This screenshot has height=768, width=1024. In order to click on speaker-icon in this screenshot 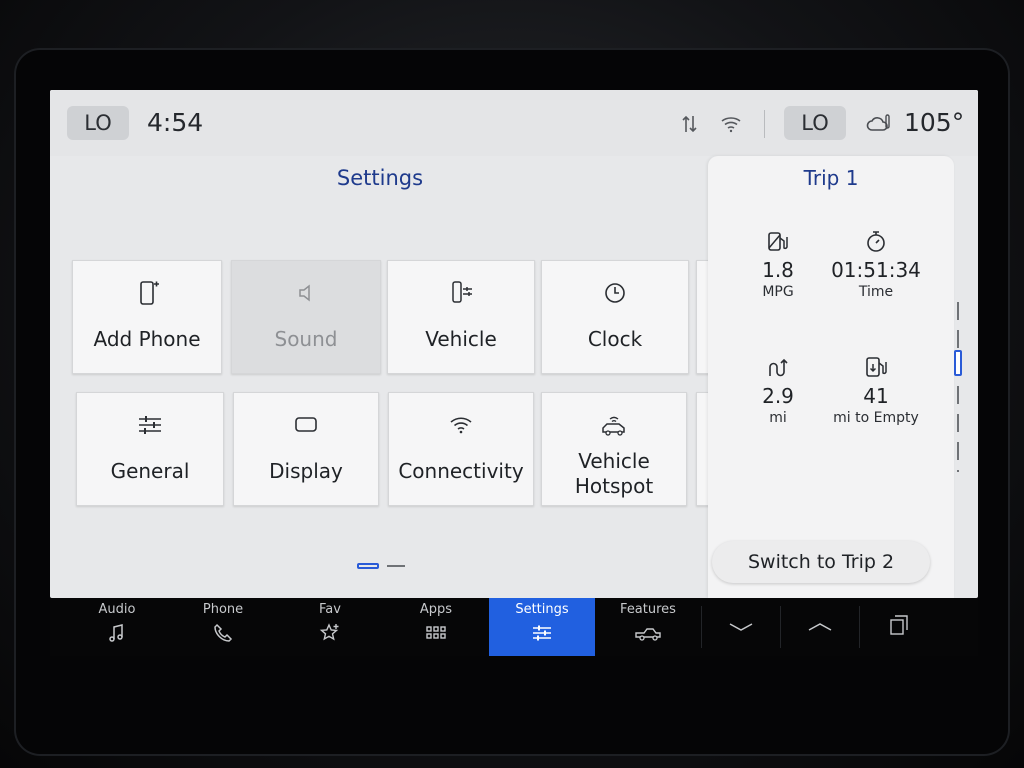, I will do `click(304, 293)`.